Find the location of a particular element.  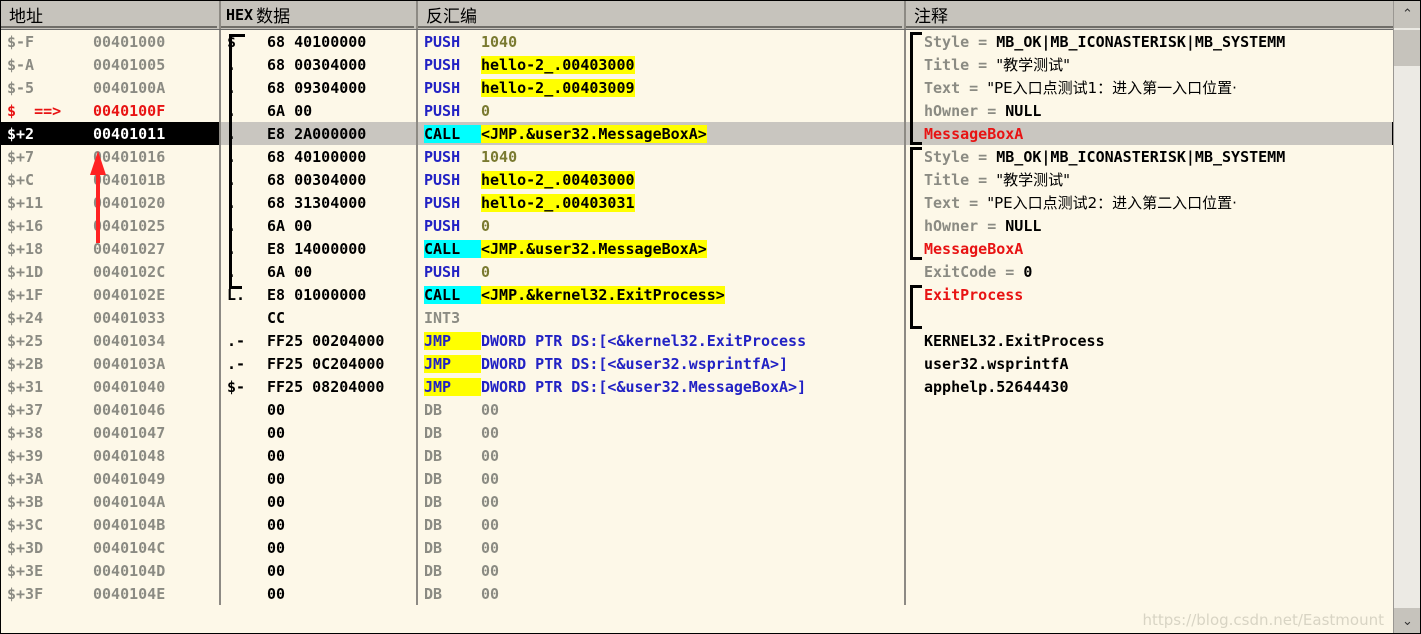

scrollbar-thumb is located at coordinates (1407, 48).